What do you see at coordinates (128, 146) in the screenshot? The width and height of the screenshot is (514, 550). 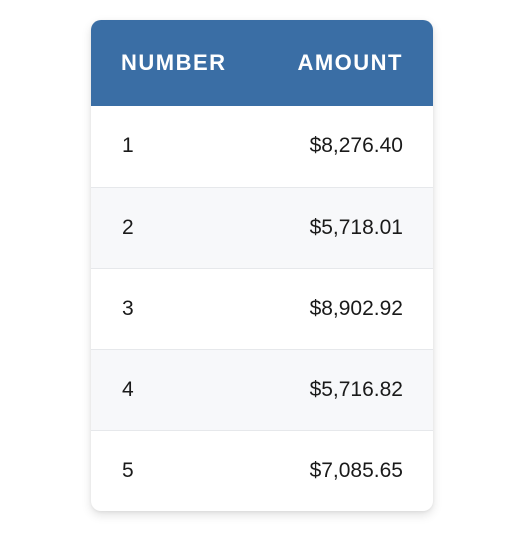 I see `cell-number: 1` at bounding box center [128, 146].